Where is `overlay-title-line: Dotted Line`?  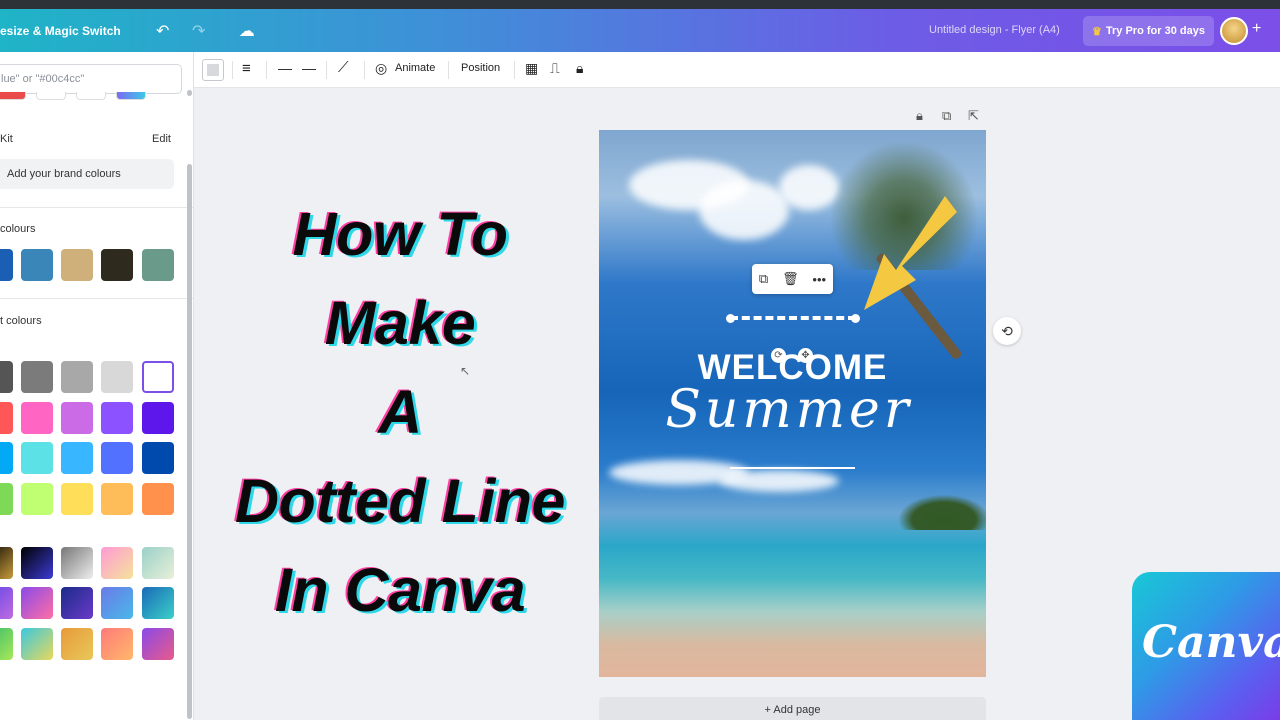
overlay-title-line: Dotted Line is located at coordinates (400, 501).